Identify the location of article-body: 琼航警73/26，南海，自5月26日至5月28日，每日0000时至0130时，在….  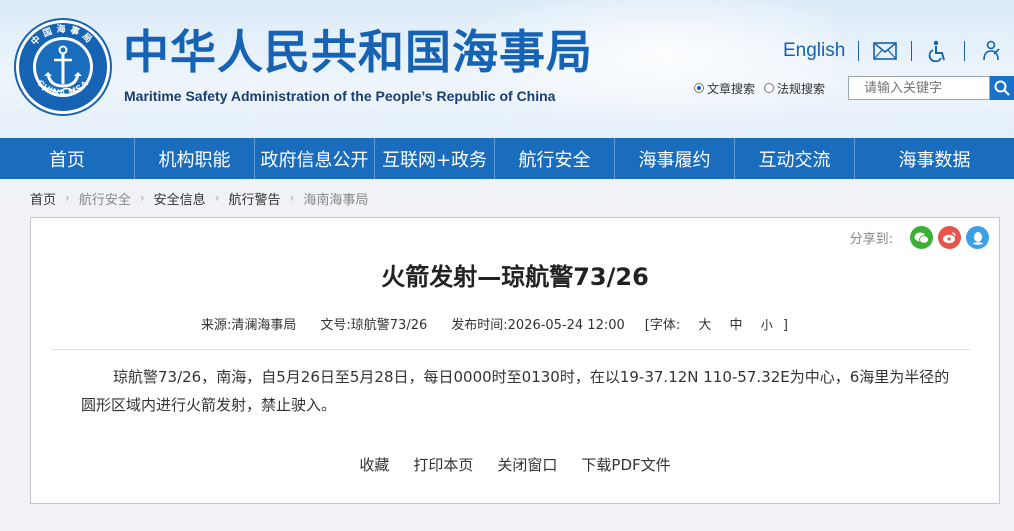
(515, 391).